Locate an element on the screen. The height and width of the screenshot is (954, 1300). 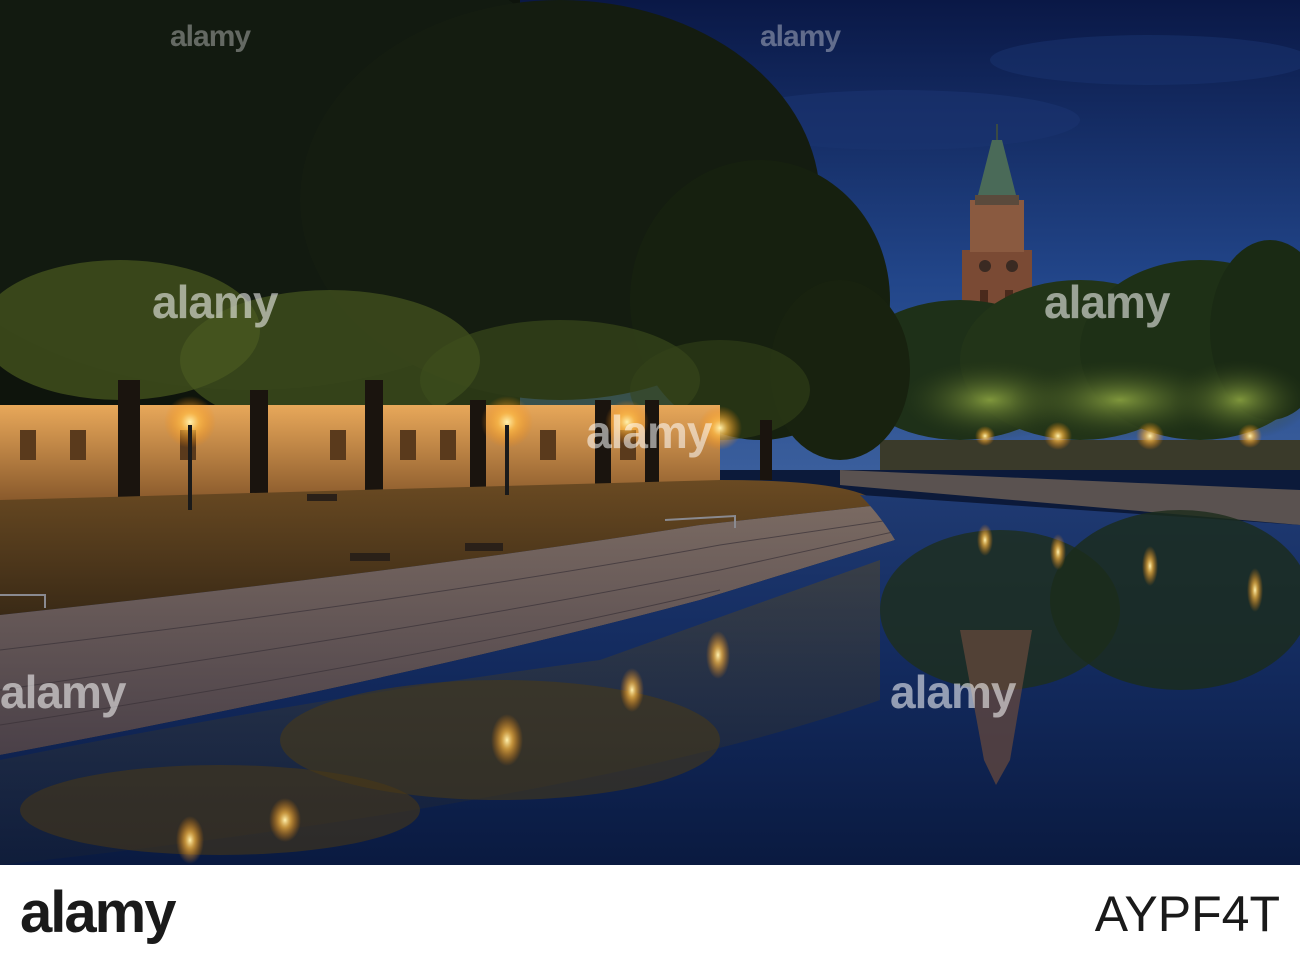
brand-logo: alamy is located at coordinates (98, 912).